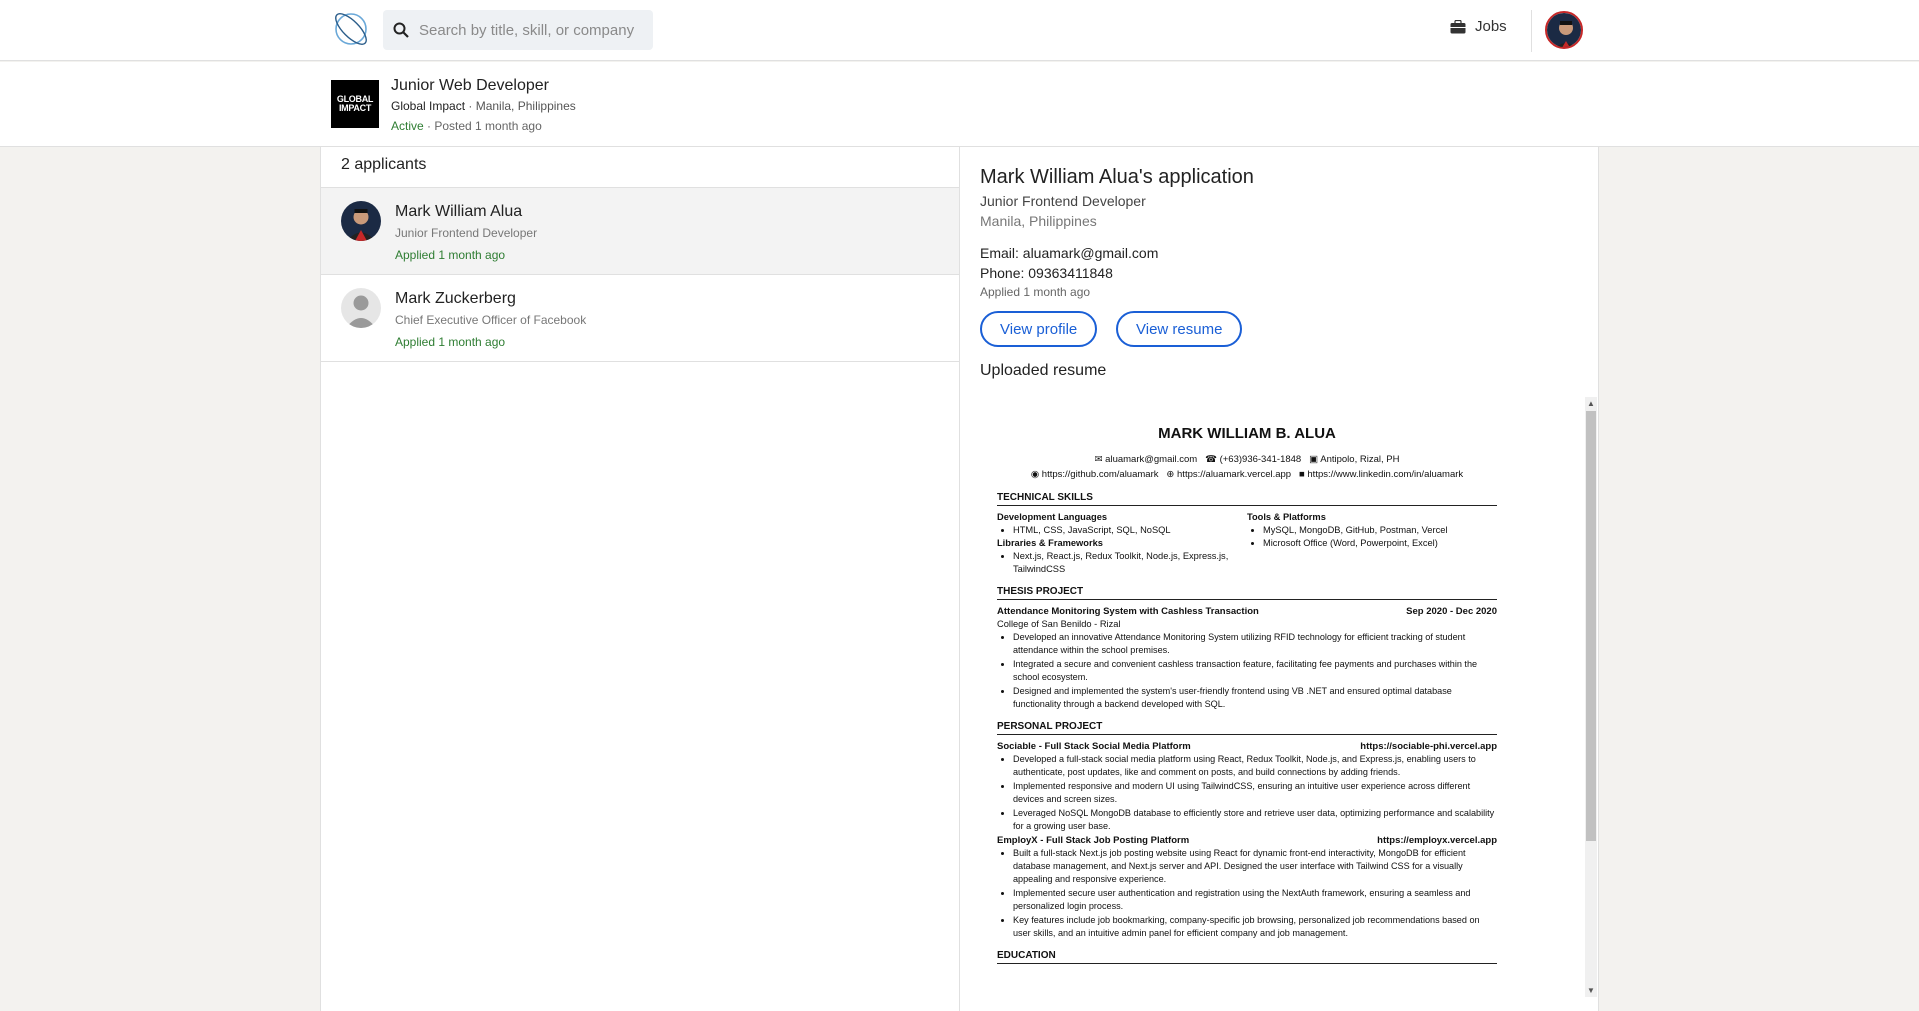 This screenshot has height=1011, width=1919. I want to click on resume-name: MARK WILLIAM B. ALUA, so click(1247, 433).